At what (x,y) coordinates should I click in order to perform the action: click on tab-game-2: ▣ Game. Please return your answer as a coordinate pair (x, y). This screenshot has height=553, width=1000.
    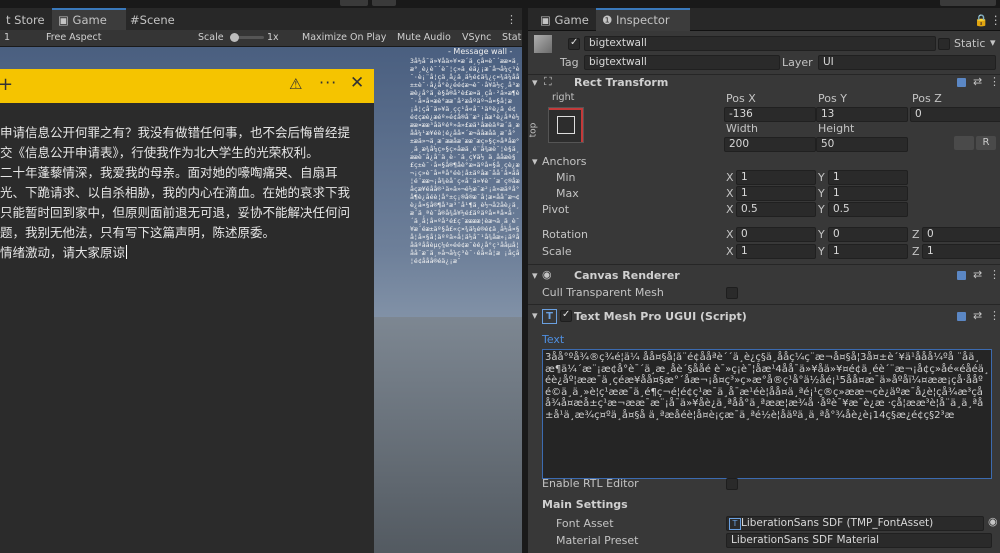
    Looking at the image, I should click on (564, 20).